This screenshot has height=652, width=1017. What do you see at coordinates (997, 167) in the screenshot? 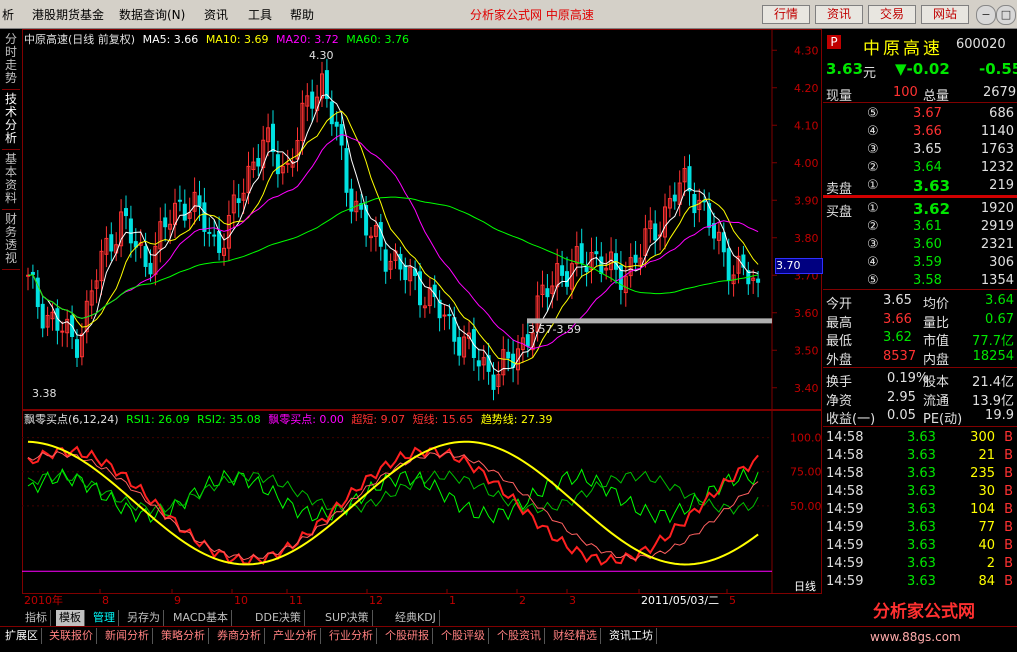
I see `sell-volume: 1232` at bounding box center [997, 167].